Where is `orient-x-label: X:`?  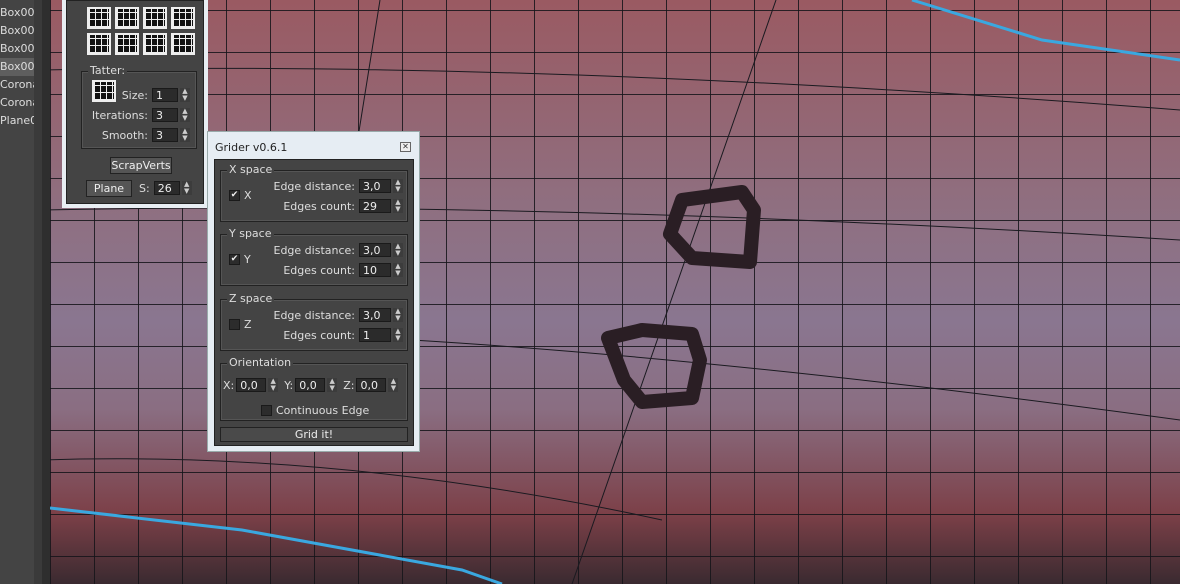
orient-x-label: X: is located at coordinates (229, 385).